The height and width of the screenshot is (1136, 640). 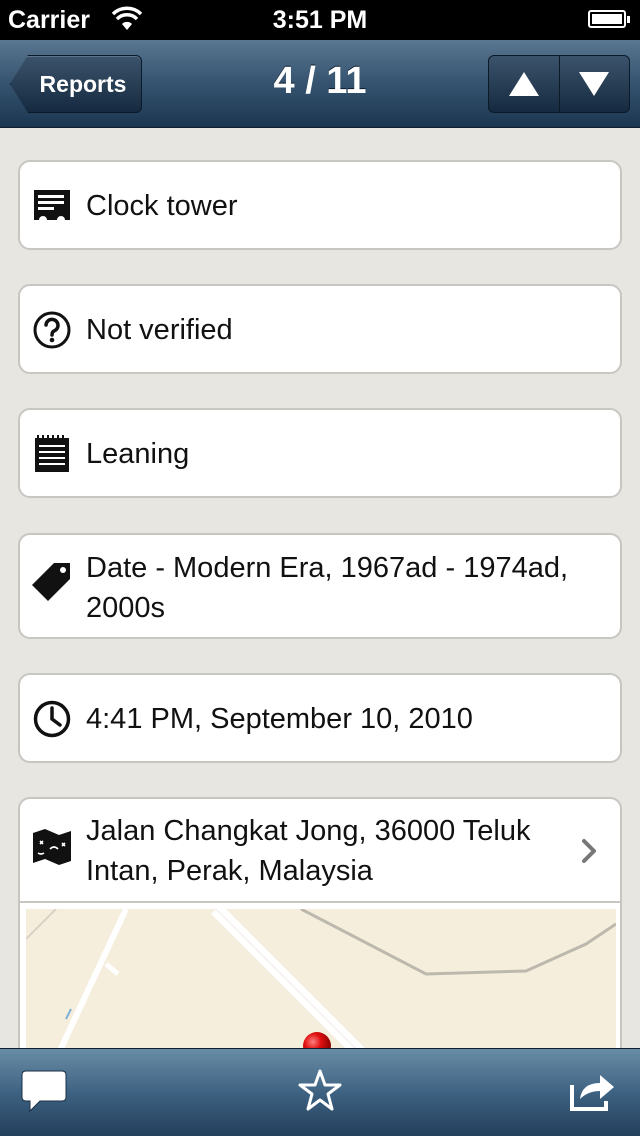 I want to click on comment-button, so click(x=44, y=1091).